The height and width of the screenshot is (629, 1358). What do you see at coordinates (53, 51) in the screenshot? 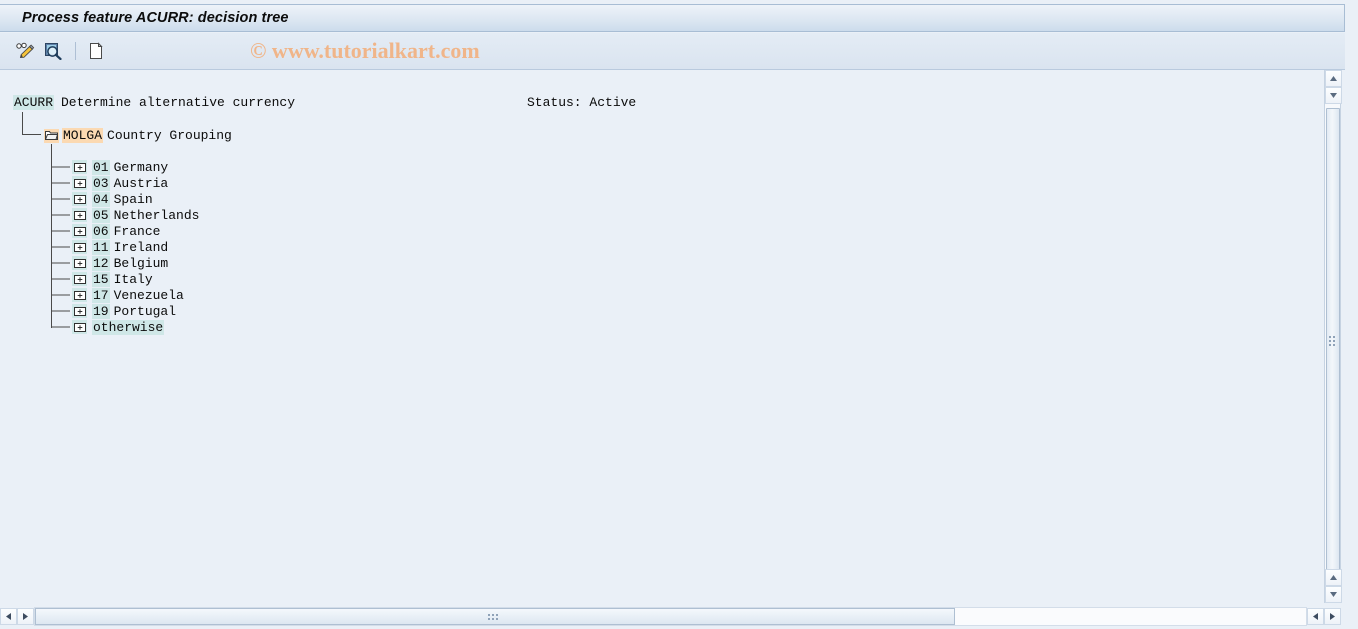
I see `find-icon` at bounding box center [53, 51].